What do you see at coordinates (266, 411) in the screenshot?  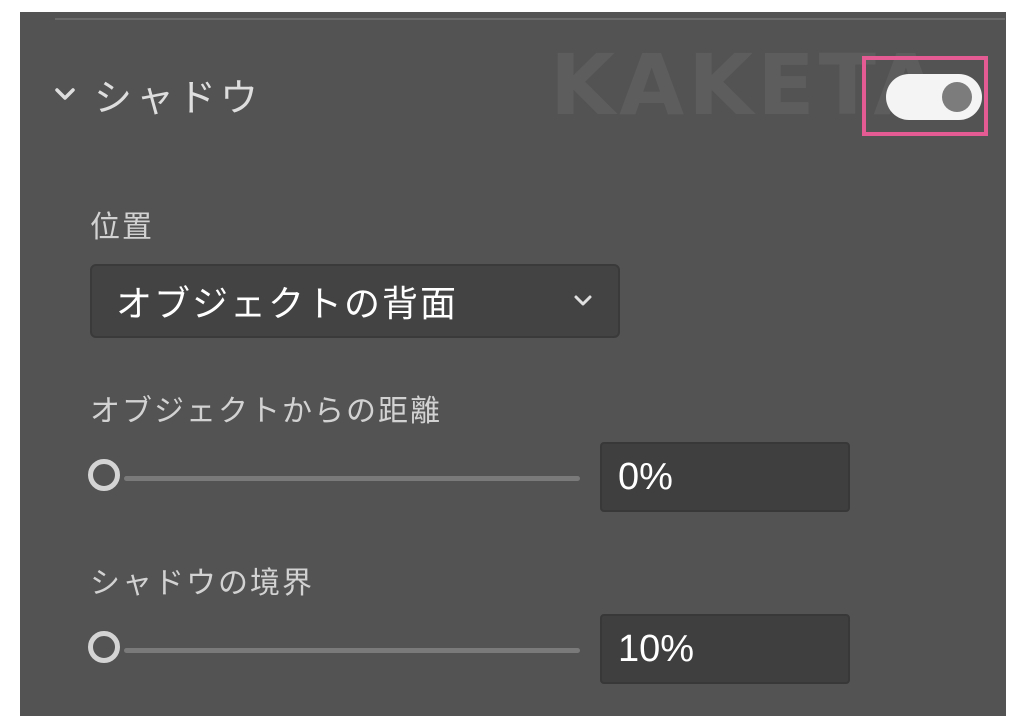 I see `distance-label: オブジェクトからの距離` at bounding box center [266, 411].